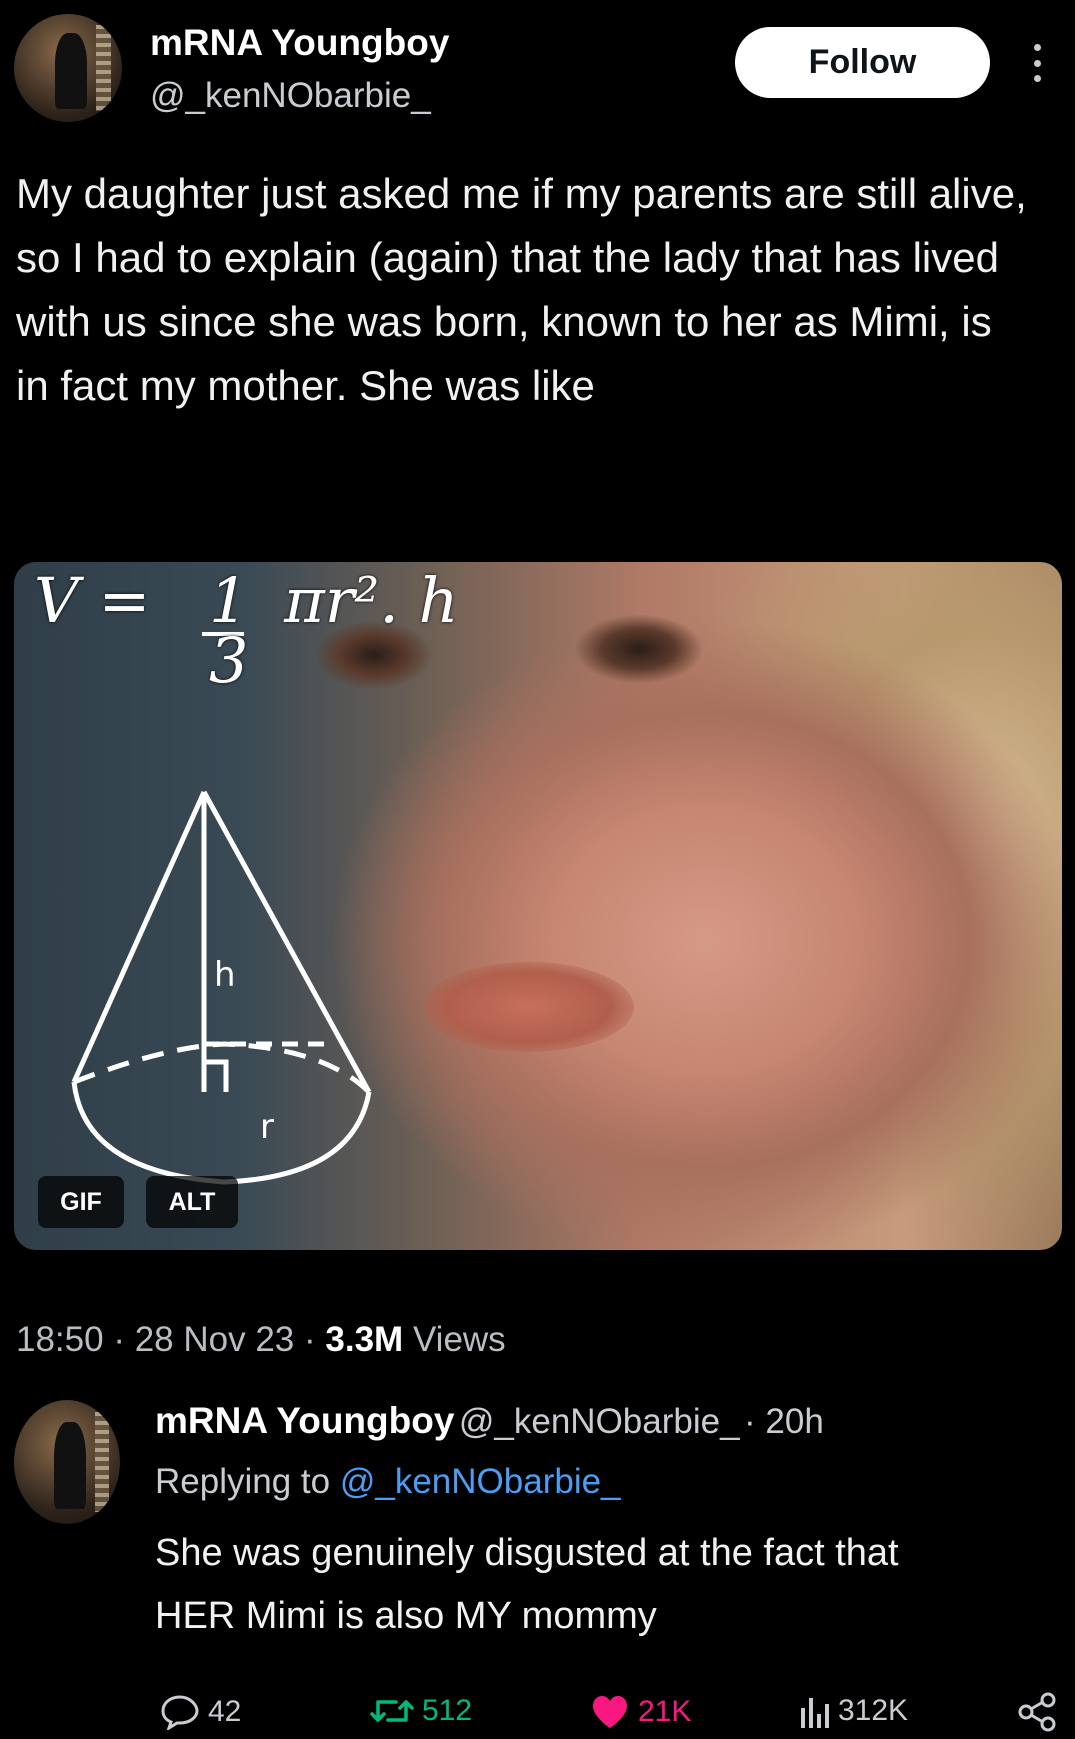  What do you see at coordinates (81, 1202) in the screenshot?
I see `gif-badge: GIF` at bounding box center [81, 1202].